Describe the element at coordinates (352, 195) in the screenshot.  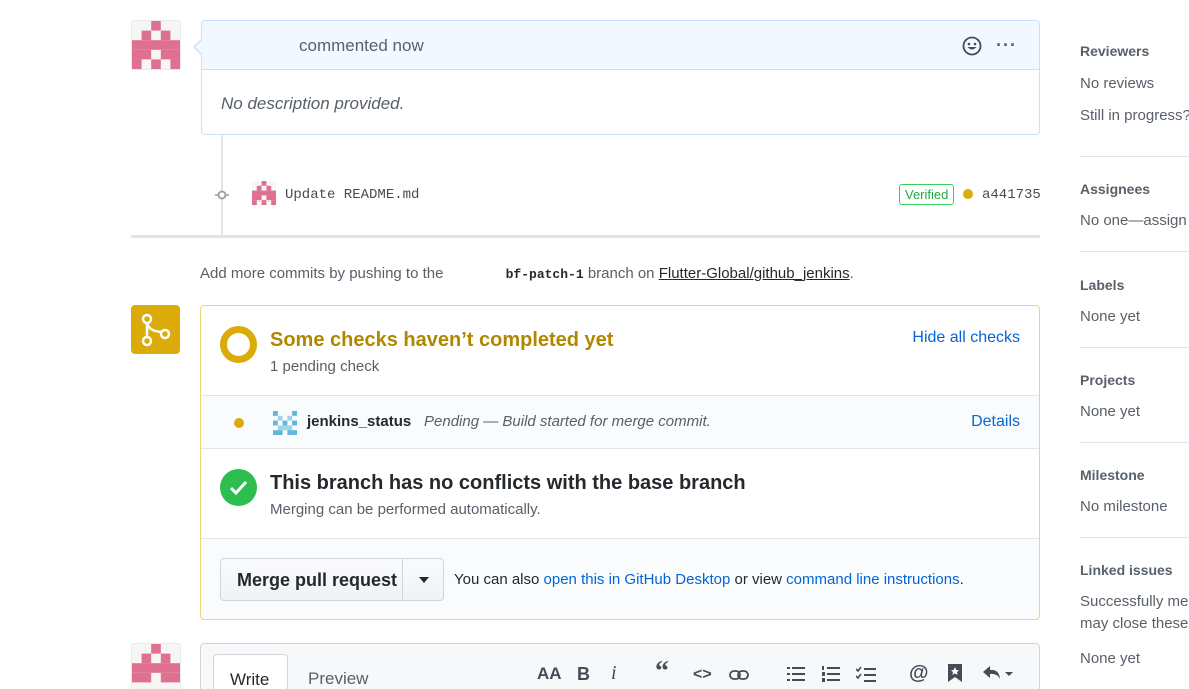
I see `commit-message-link: Update README.md` at that location.